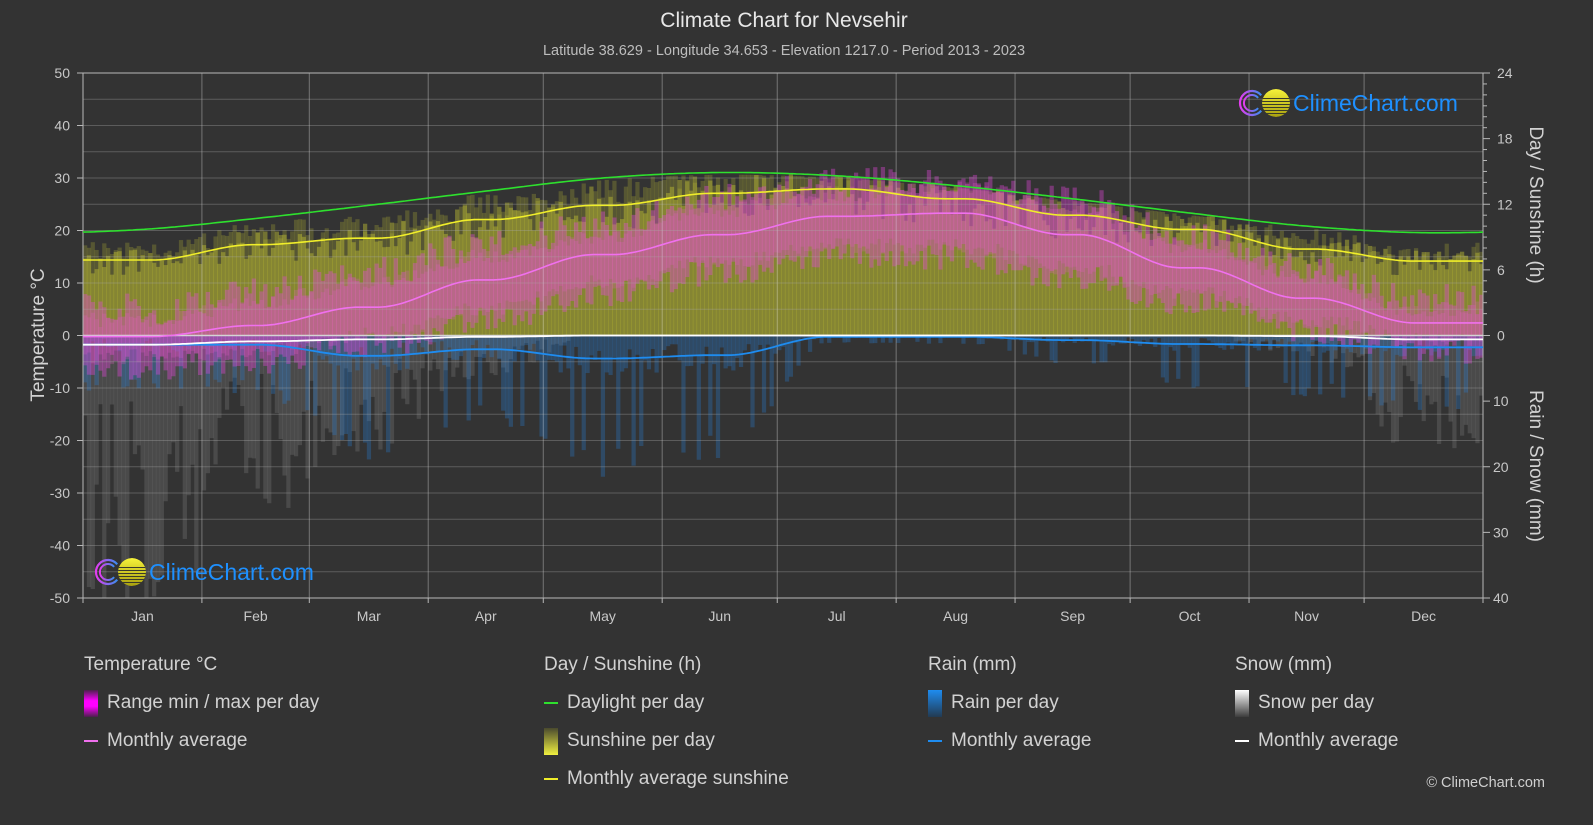  Describe the element at coordinates (1505, 139) in the screenshot. I see `right-tick-label-sunshine: 18` at that location.